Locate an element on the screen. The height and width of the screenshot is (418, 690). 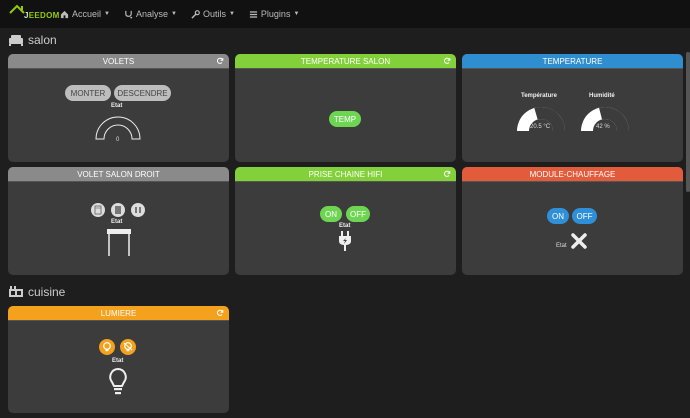
widget-volet-salon-droit: VOLET SALON DROIT Etat is located at coordinates (118, 221).